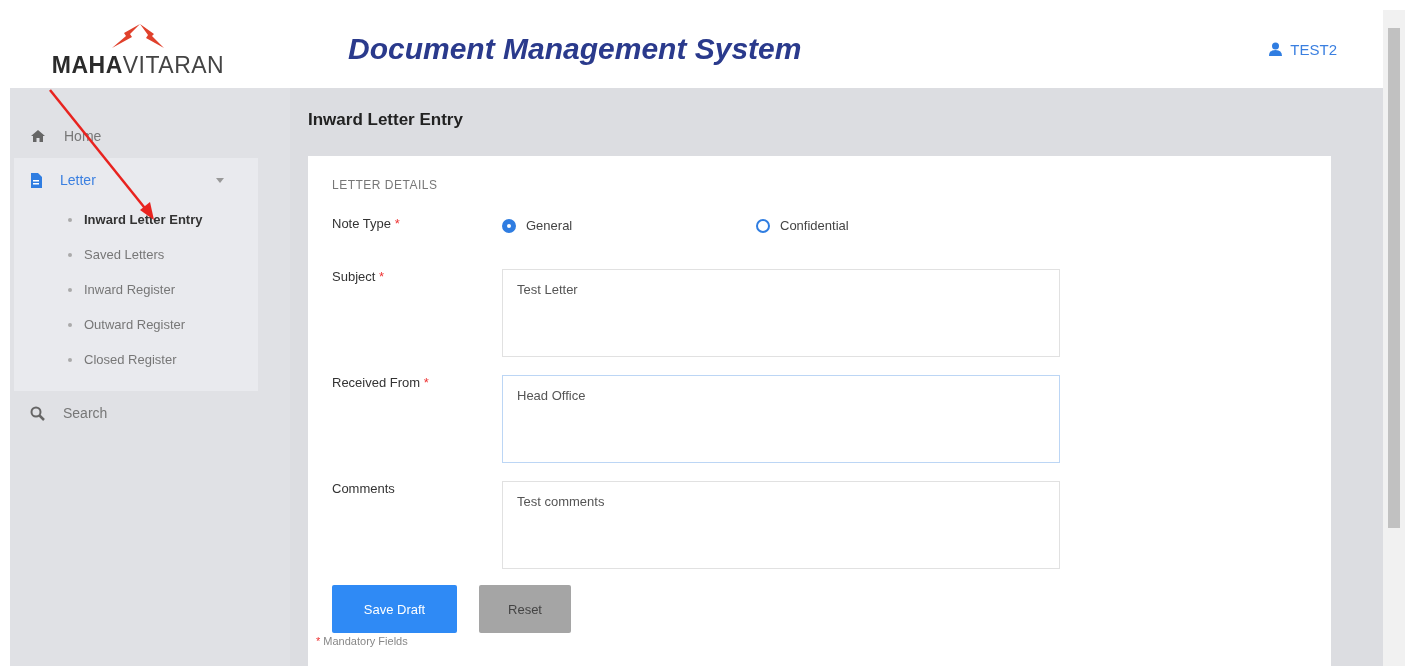 This screenshot has height=666, width=1405. Describe the element at coordinates (1313, 49) in the screenshot. I see `user-name: TEST2` at that location.